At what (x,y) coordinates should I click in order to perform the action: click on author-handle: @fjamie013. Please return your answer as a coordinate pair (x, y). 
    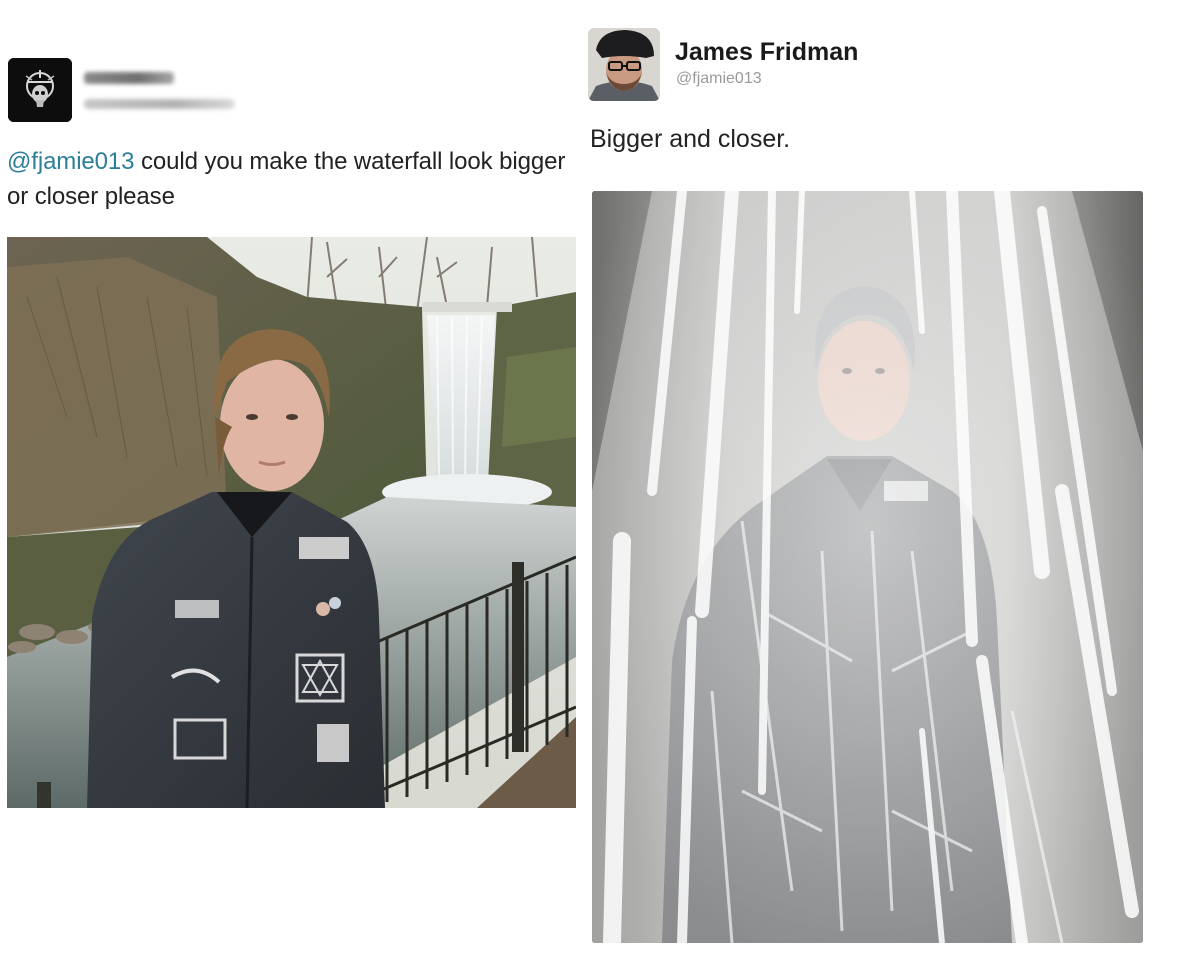
    Looking at the image, I should click on (719, 79).